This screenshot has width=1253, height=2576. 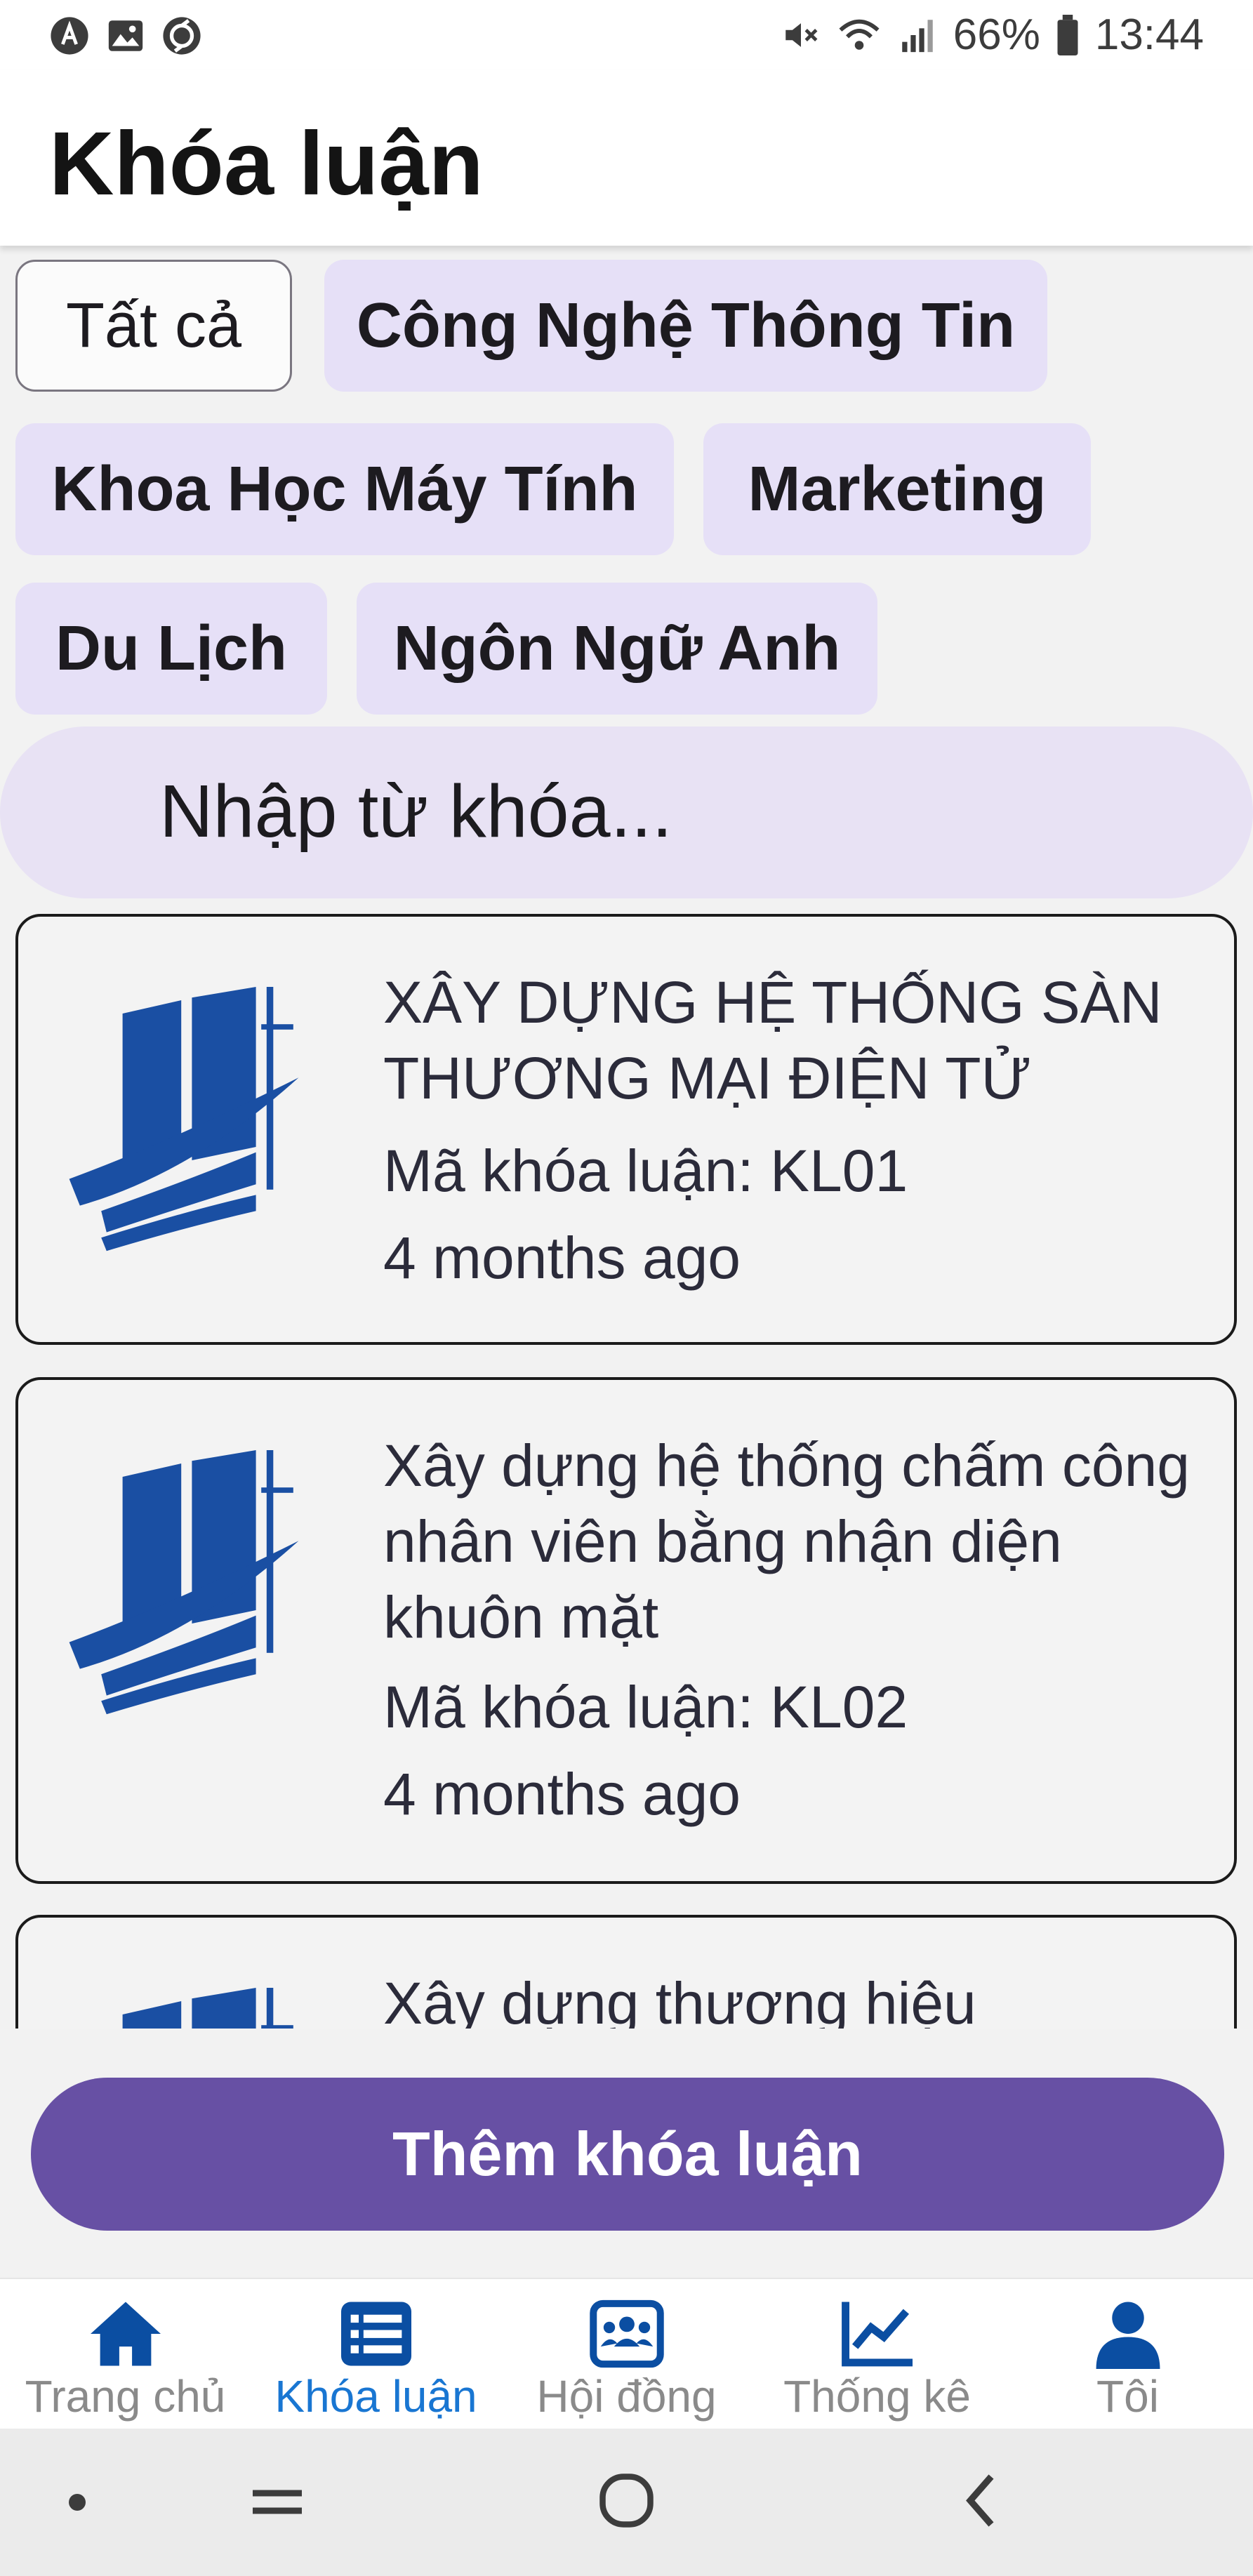 I want to click on add-thesis-label: Thêm khóa luận, so click(x=627, y=2154).